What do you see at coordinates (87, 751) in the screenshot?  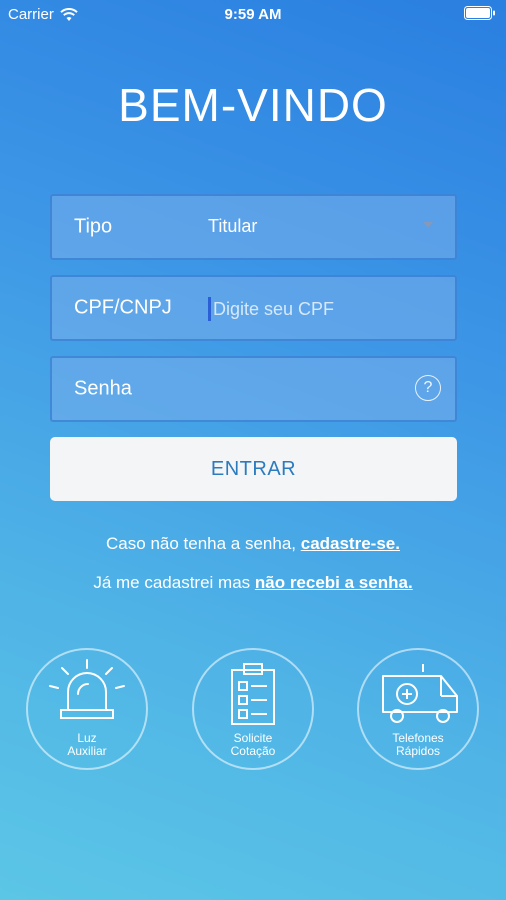 I see `shortcut-caption-line2: Auxiliar` at bounding box center [87, 751].